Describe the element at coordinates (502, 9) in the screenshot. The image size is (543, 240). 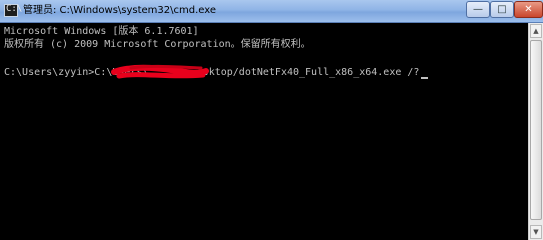
I see `maximize-button: □` at that location.